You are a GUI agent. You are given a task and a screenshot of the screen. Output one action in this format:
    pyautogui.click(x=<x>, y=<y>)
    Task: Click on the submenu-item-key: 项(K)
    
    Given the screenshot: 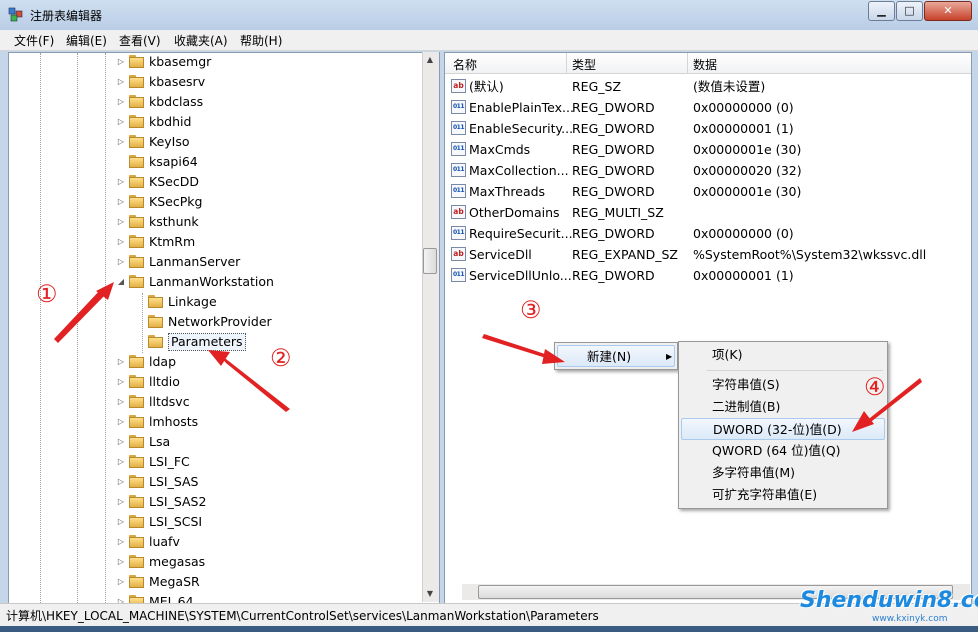 What is the action you would take?
    pyautogui.click(x=783, y=355)
    